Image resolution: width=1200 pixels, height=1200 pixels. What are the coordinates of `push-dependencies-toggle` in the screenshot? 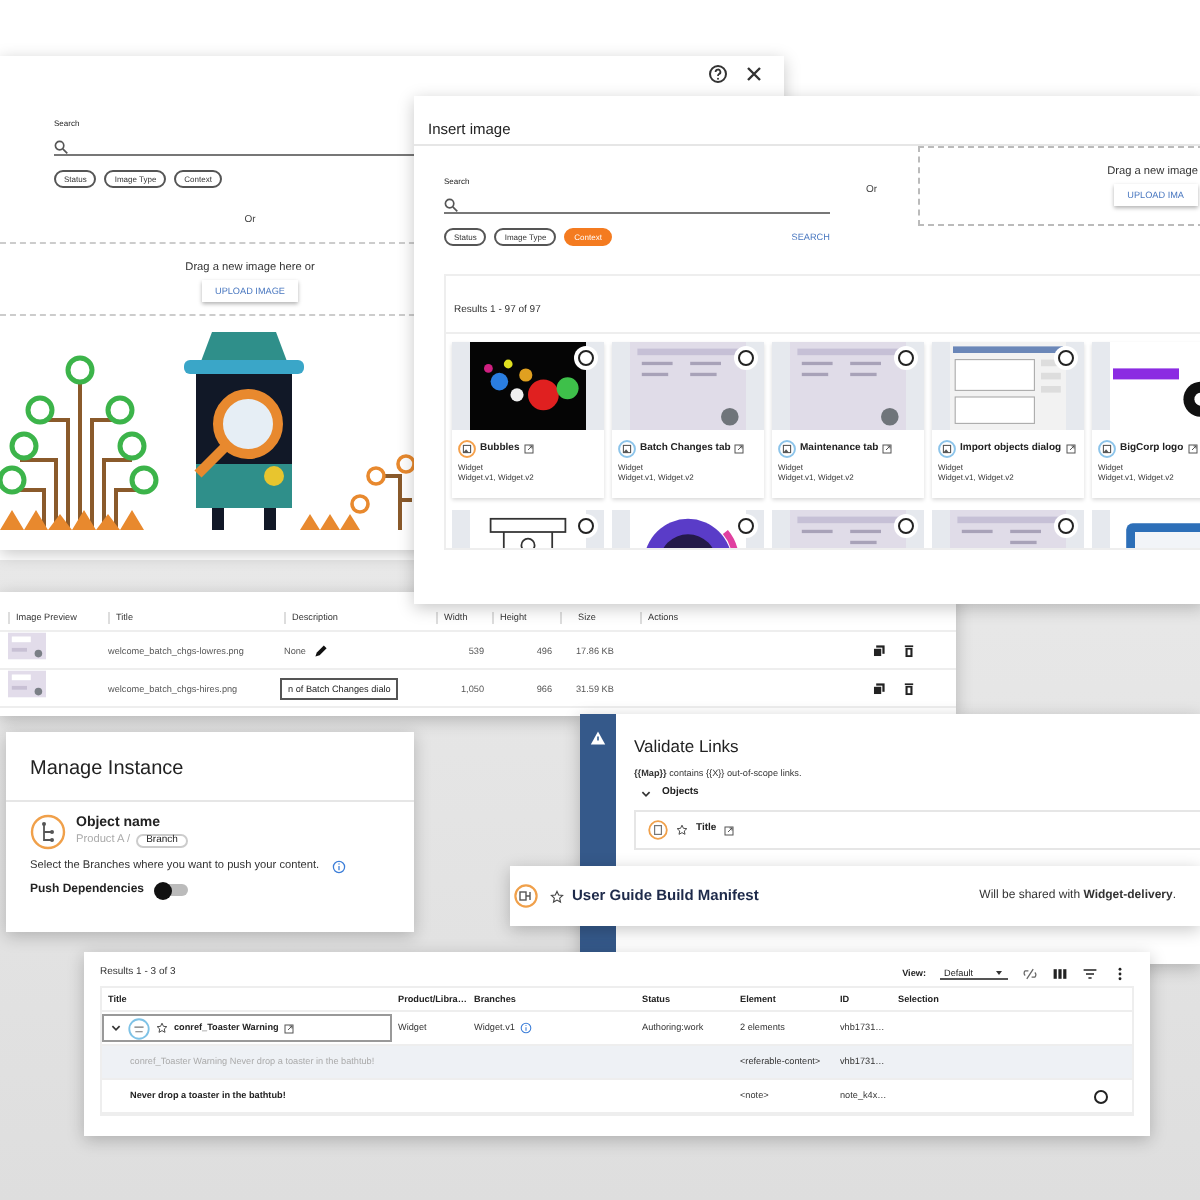 It's located at (172, 890).